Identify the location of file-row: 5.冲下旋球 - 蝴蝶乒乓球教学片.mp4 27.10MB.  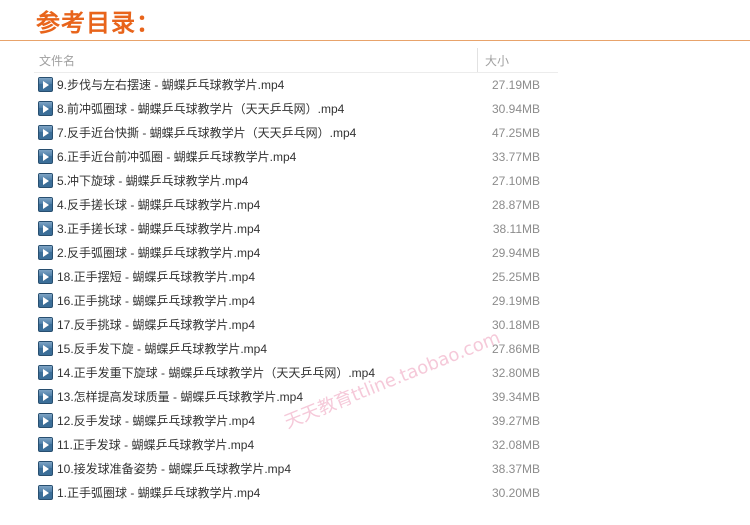
(296, 181).